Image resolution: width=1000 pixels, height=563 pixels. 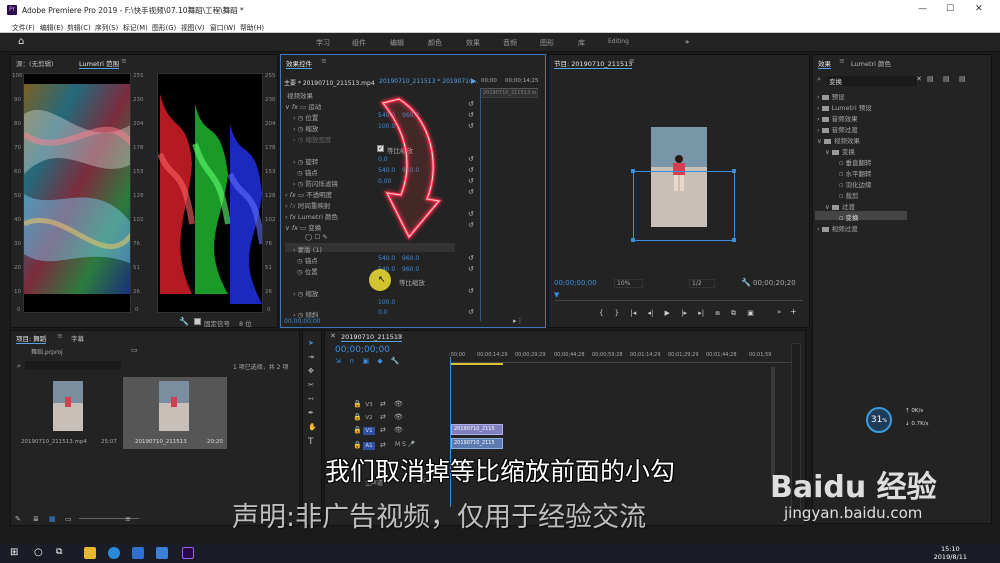 What do you see at coordinates (473, 43) in the screenshot?
I see `workspace-effects: 效果` at bounding box center [473, 43].